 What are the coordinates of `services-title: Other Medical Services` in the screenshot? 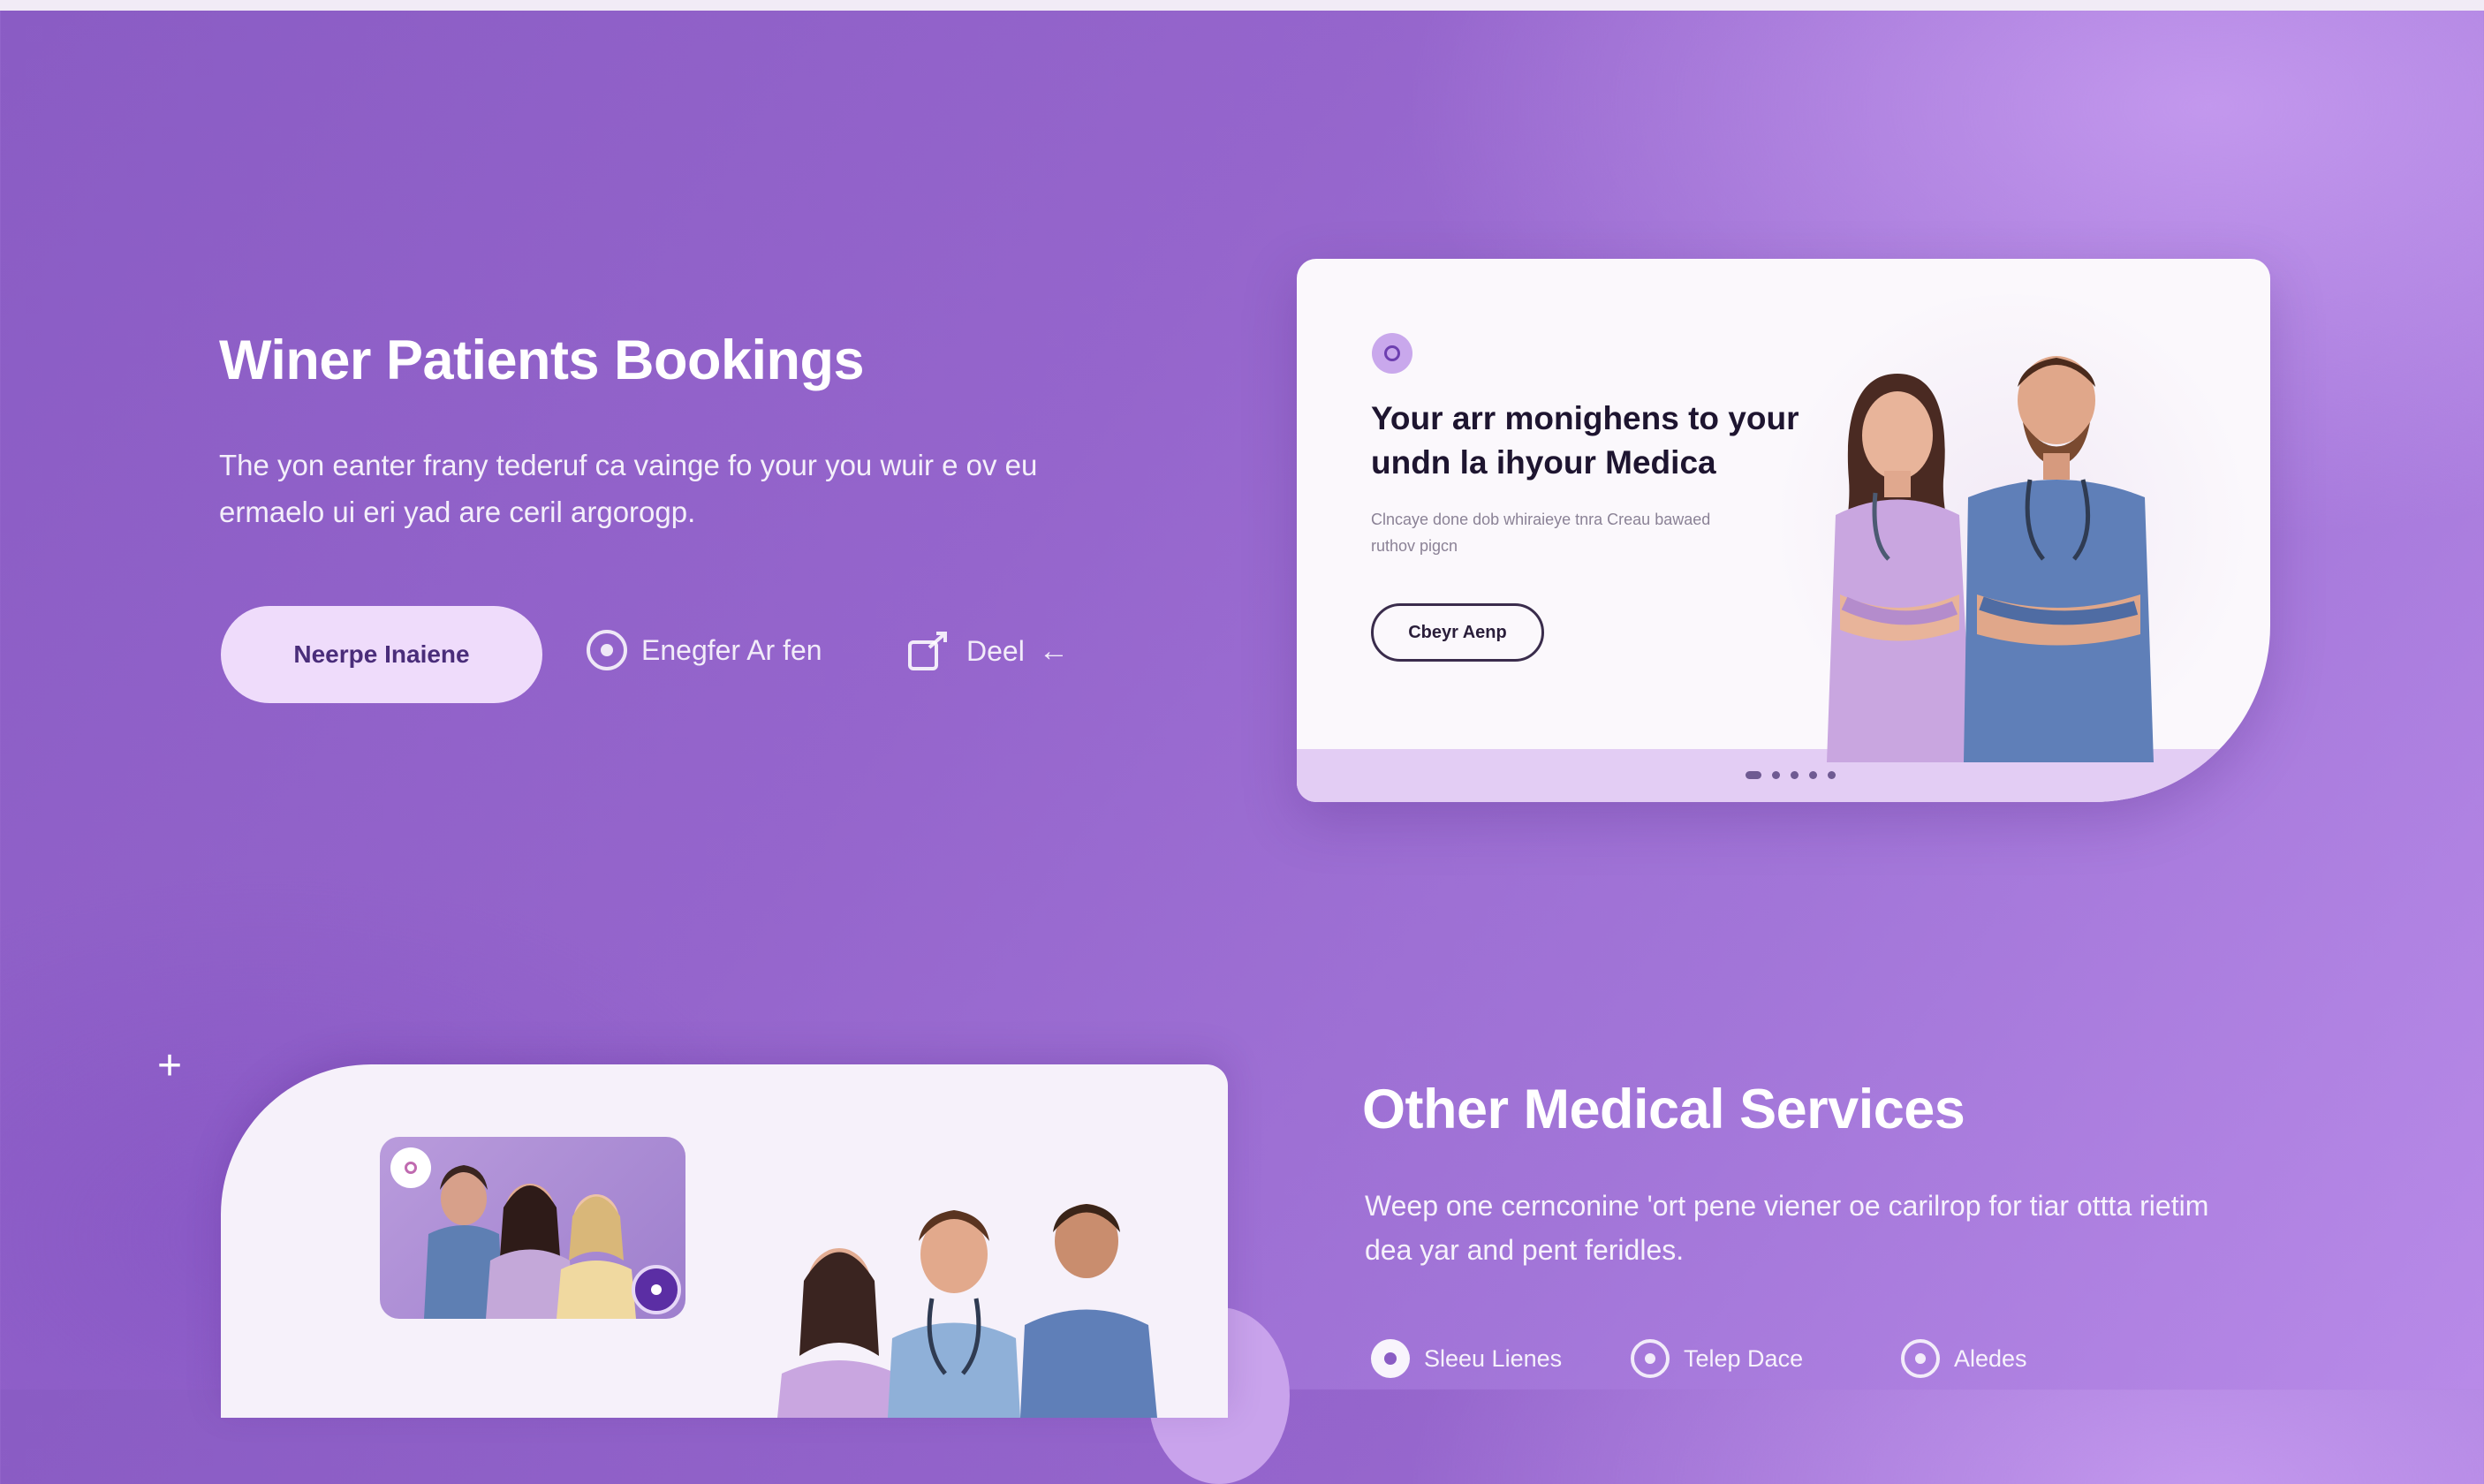 It's located at (1663, 1109).